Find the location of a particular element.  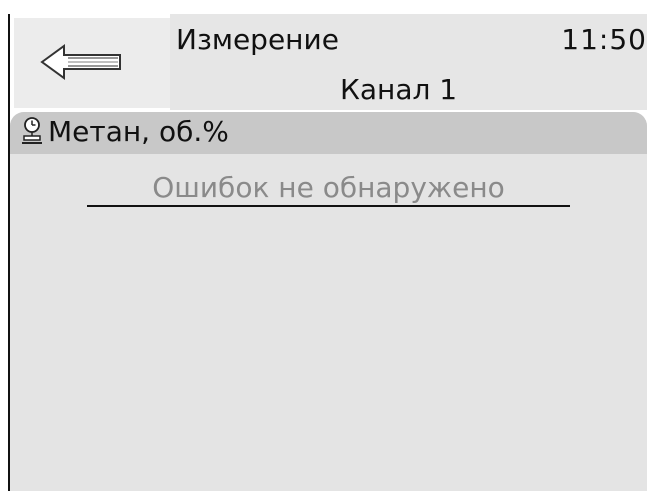

sensor-name: Метан, об.% is located at coordinates (138, 131).